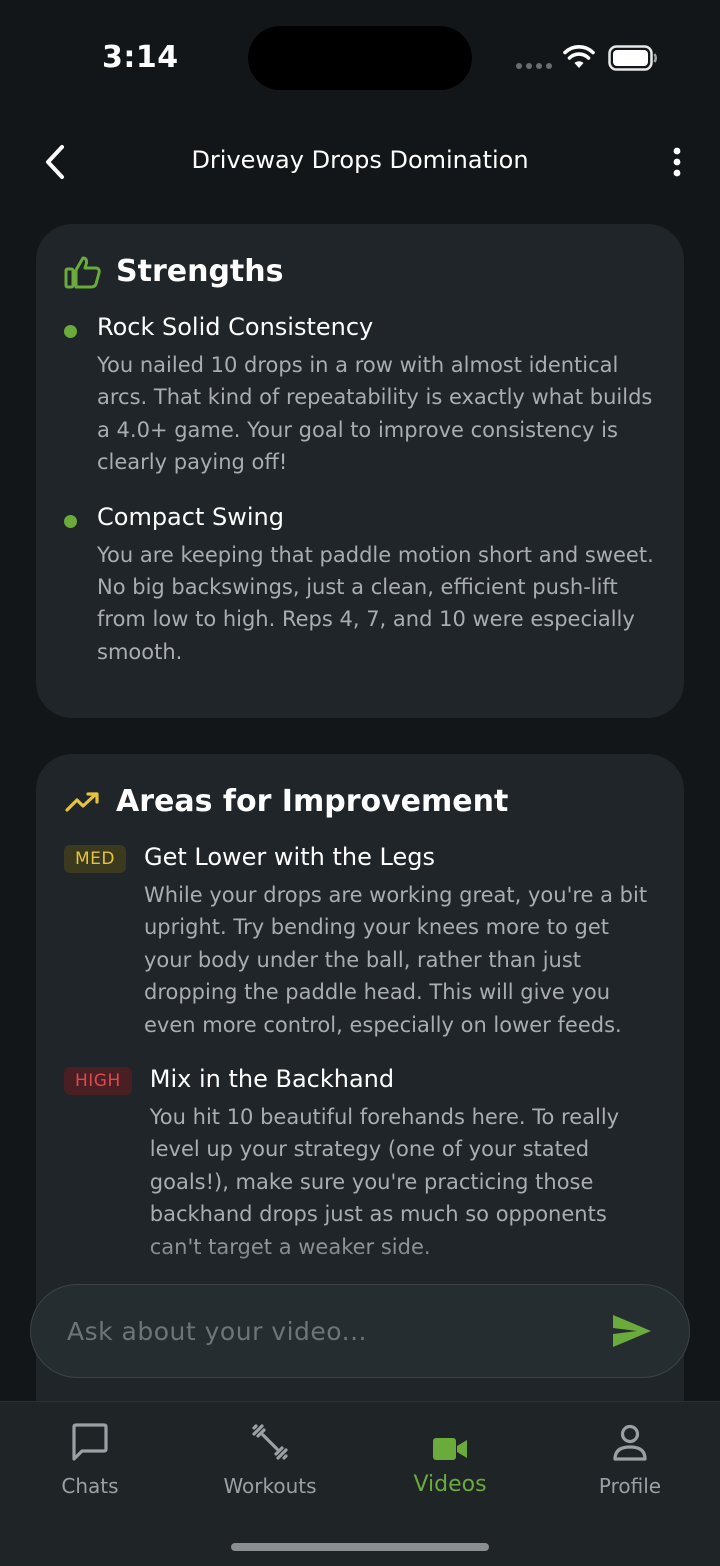 The image size is (720, 1566). What do you see at coordinates (82, 272) in the screenshot?
I see `thumbs-up-icon` at bounding box center [82, 272].